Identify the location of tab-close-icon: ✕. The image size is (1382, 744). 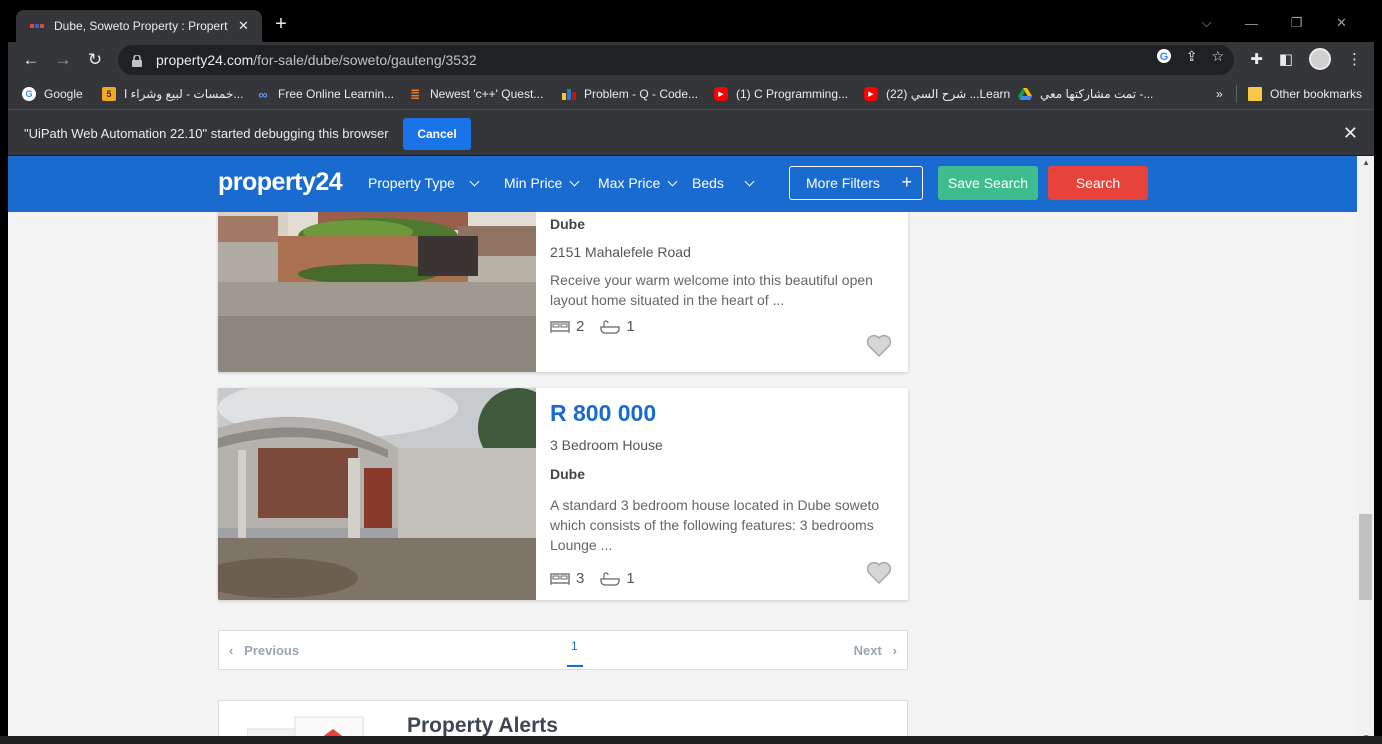
(243, 26).